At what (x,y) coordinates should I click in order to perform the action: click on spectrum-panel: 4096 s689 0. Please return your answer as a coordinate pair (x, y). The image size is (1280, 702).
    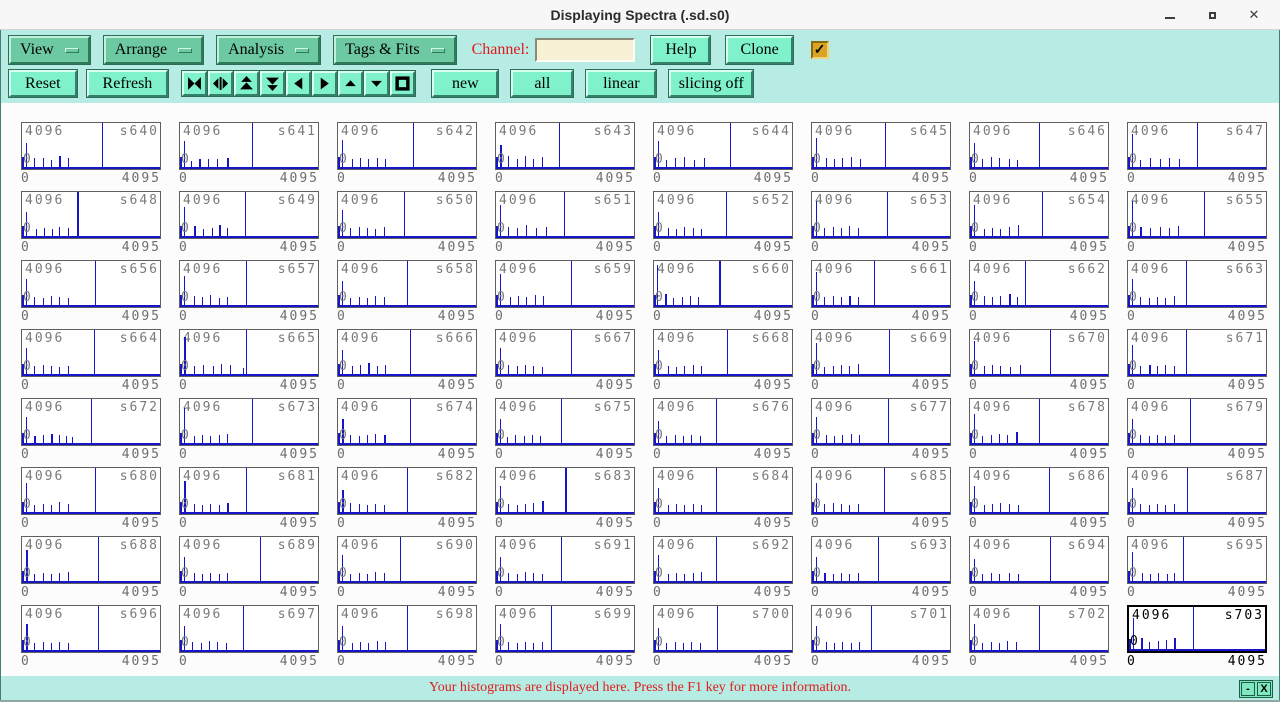
    Looking at the image, I should click on (249, 560).